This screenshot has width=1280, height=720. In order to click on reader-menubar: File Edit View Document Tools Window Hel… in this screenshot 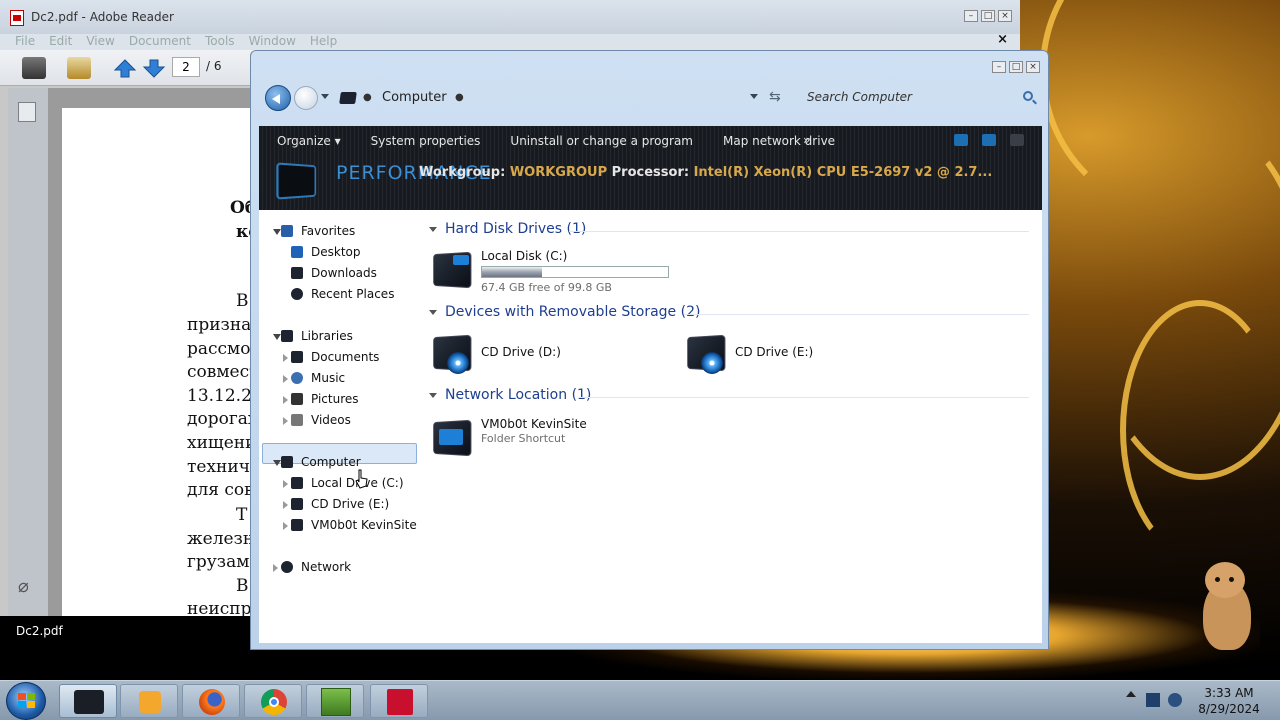, I will do `click(510, 41)`.